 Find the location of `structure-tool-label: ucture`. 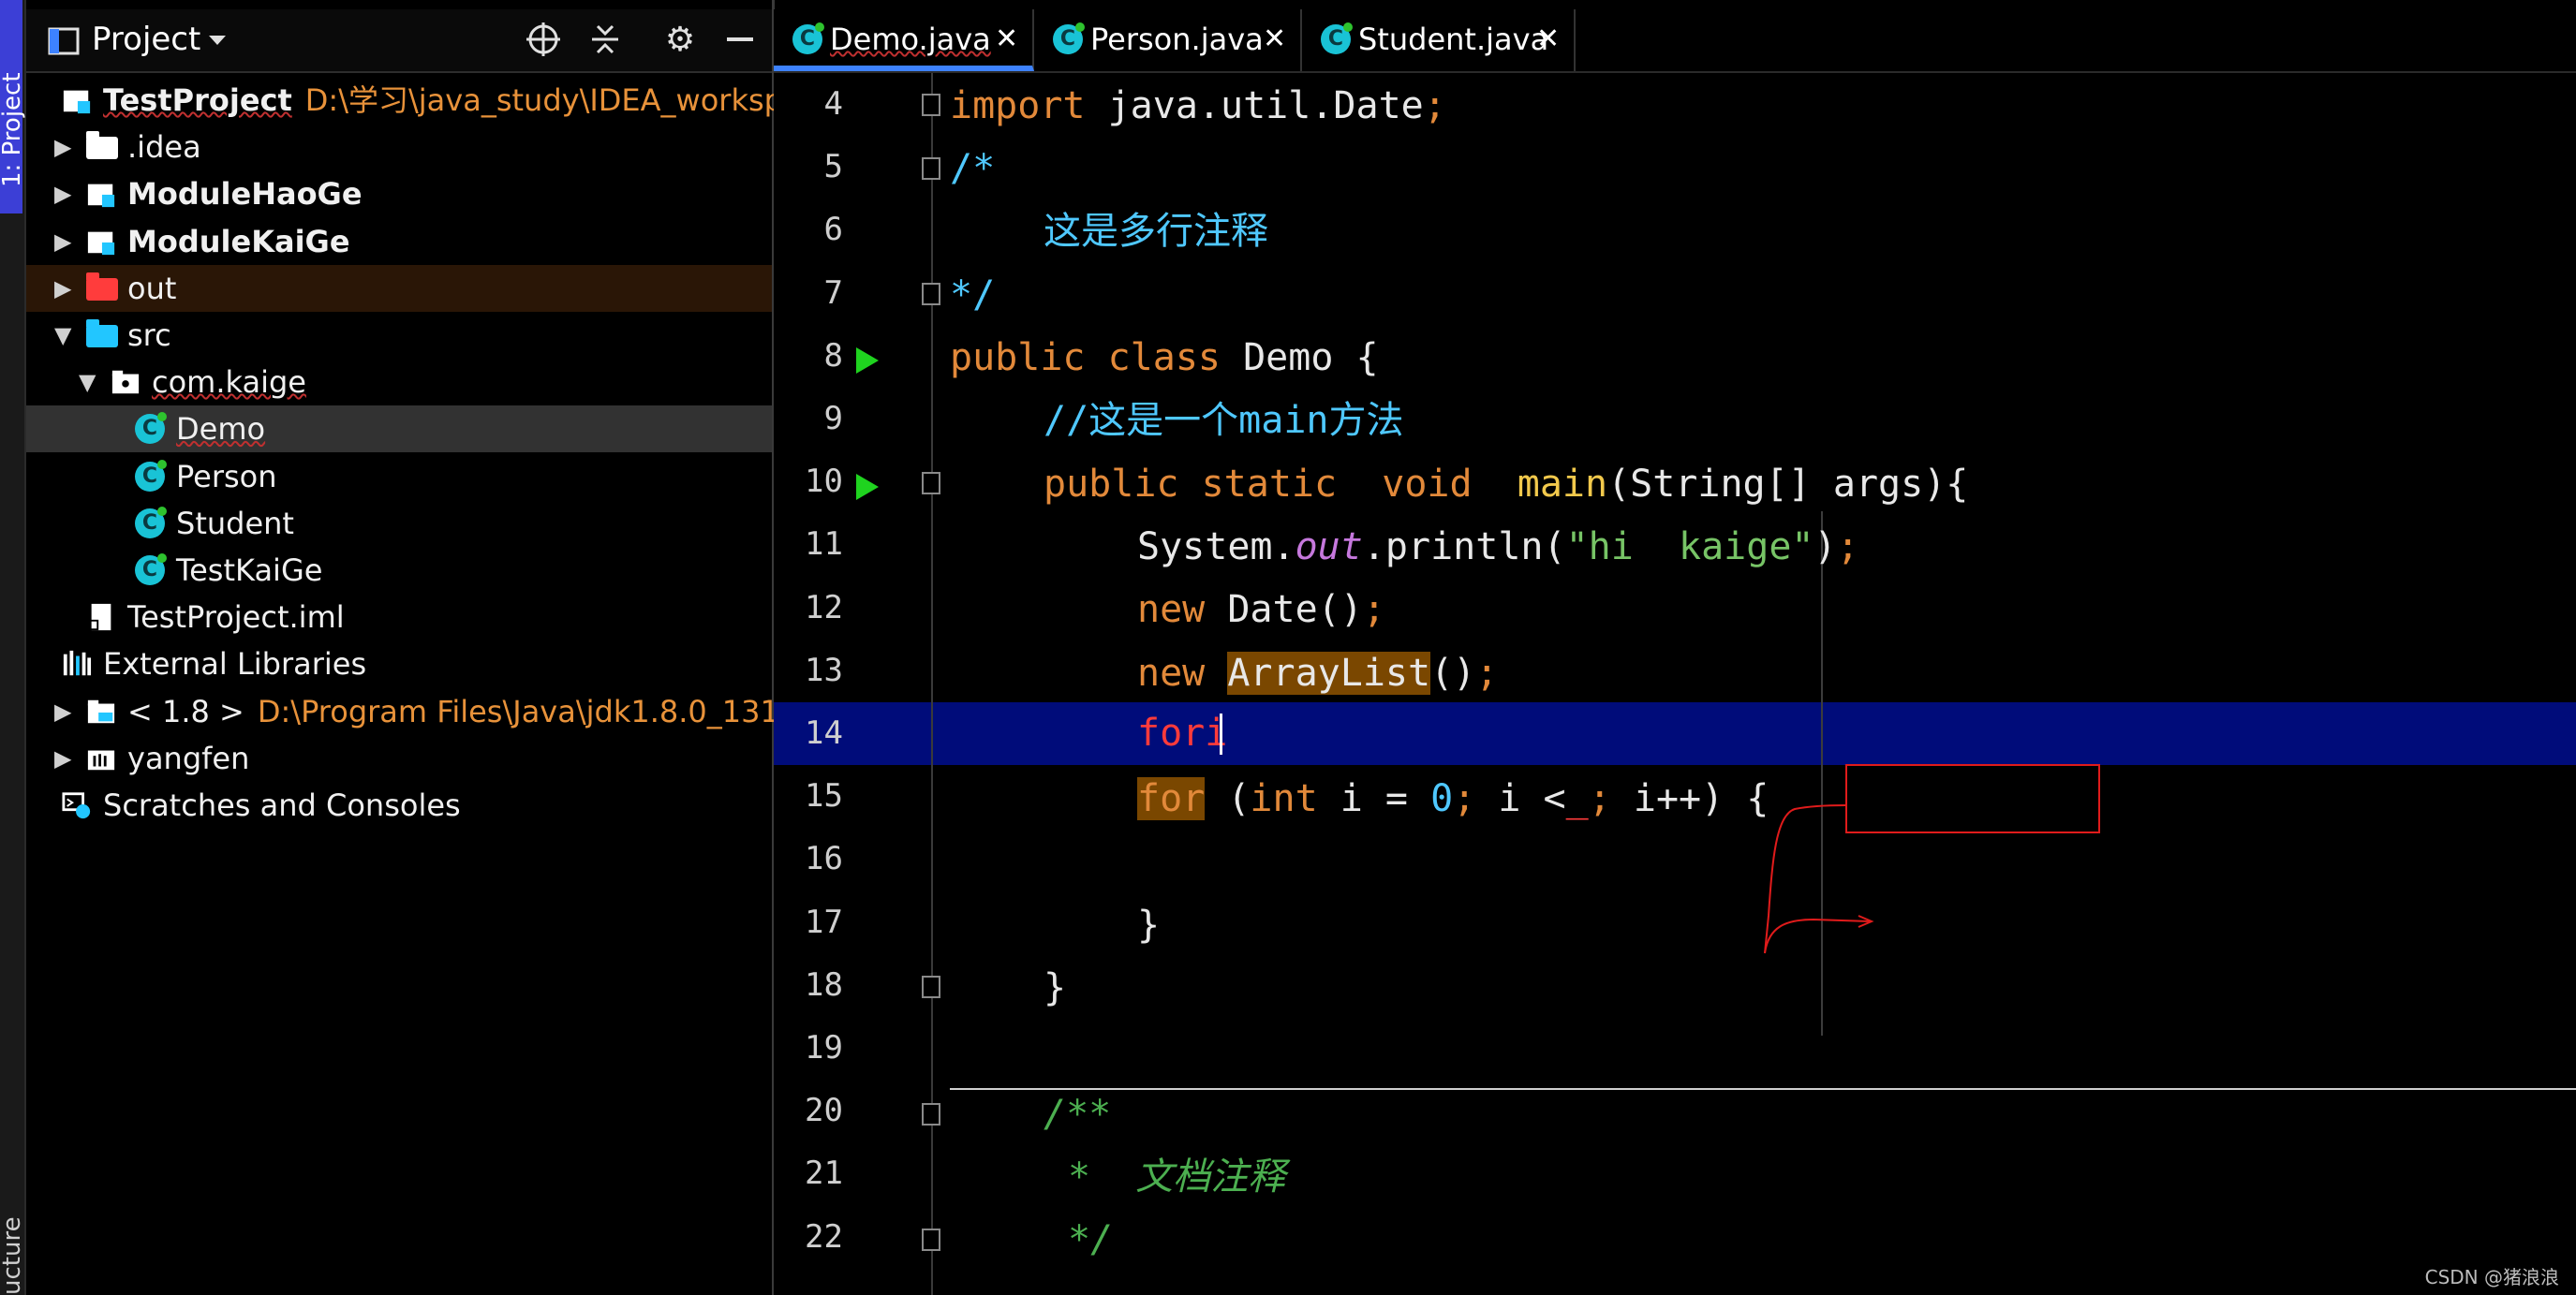

structure-tool-label: ucture is located at coordinates (13, 1255).